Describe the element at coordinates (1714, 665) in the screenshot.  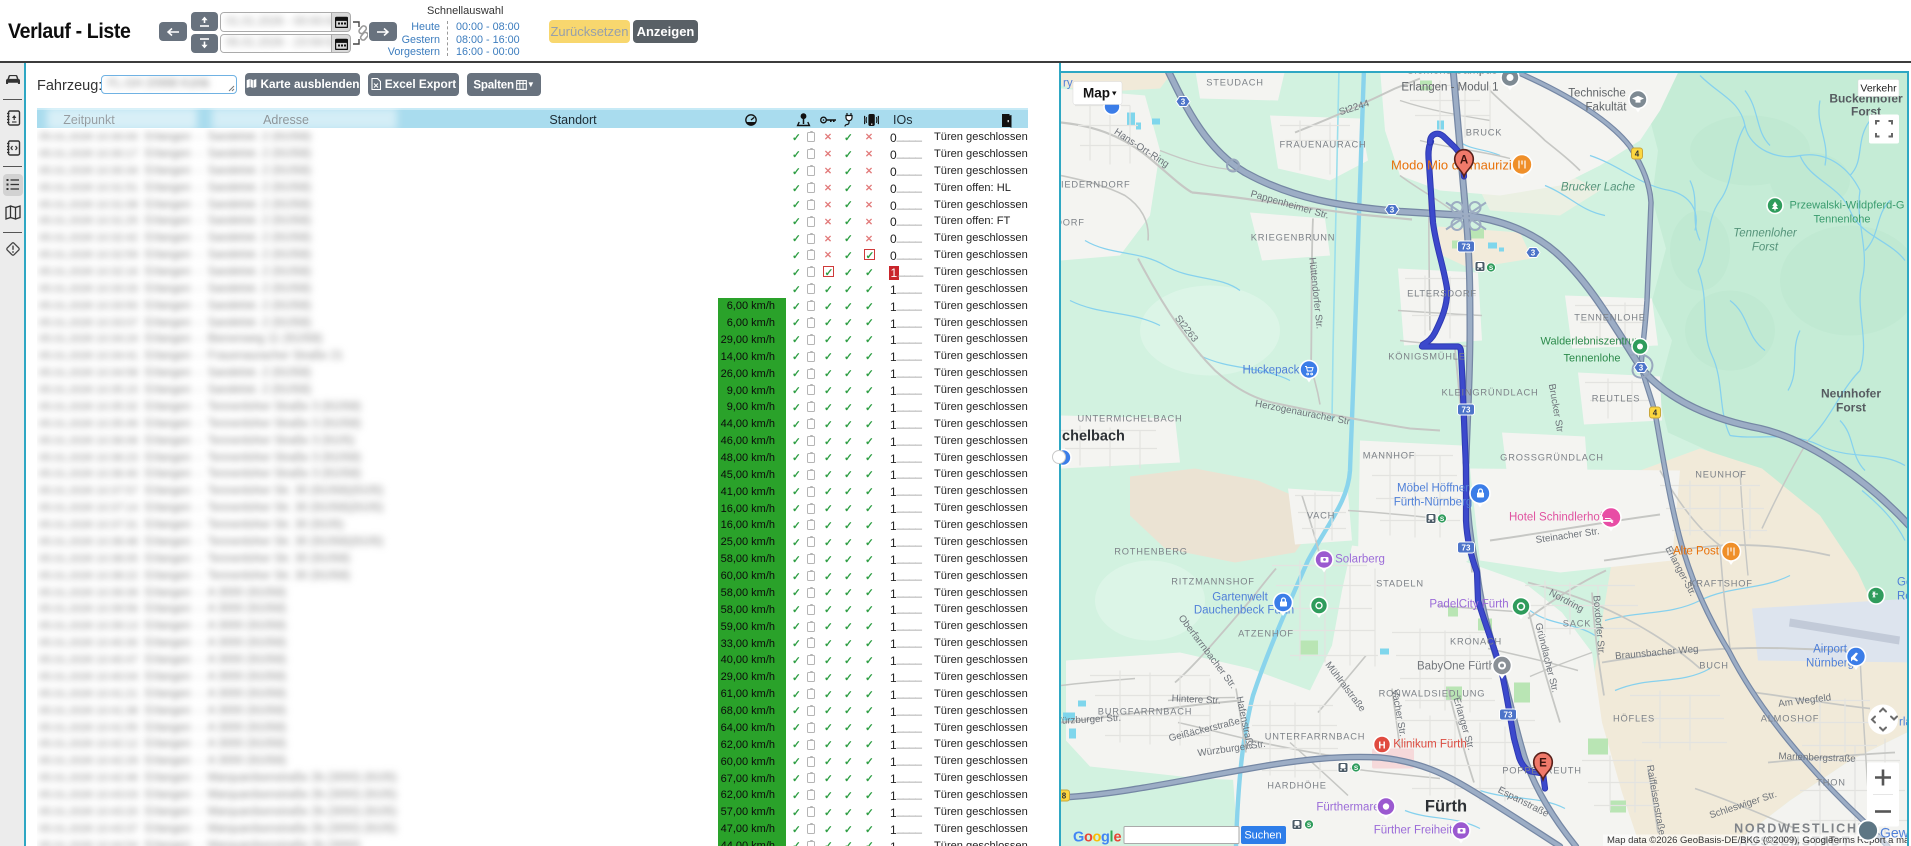
I see `svg-text: BUCH` at that location.